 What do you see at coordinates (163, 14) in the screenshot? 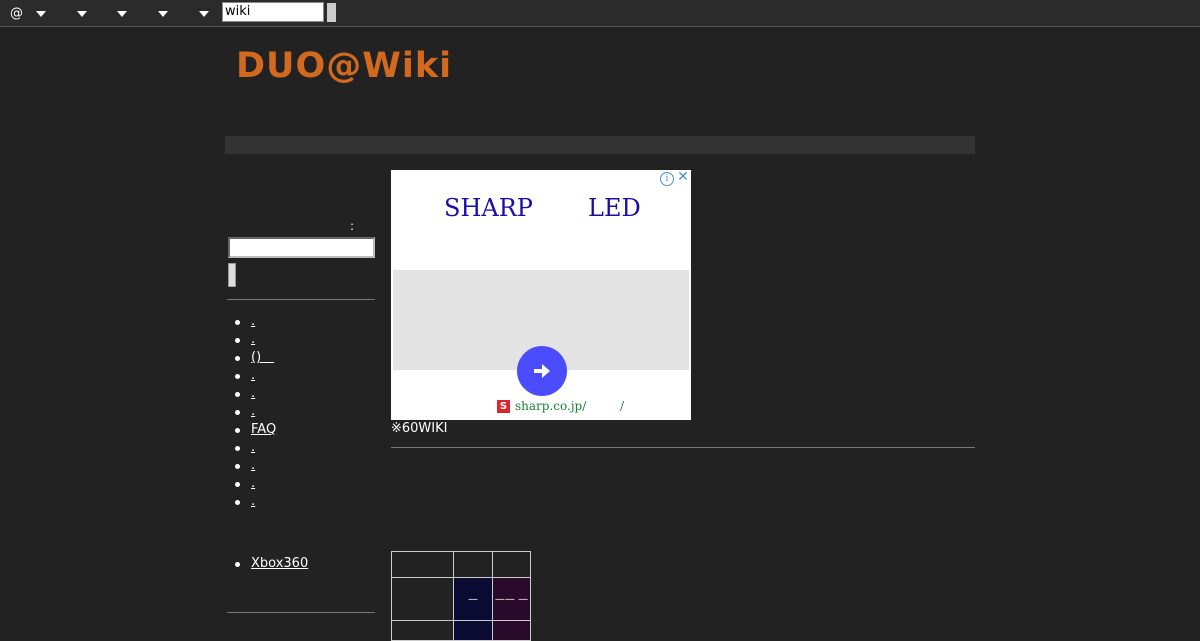
I see `menu-4-chevron-down-icon` at bounding box center [163, 14].